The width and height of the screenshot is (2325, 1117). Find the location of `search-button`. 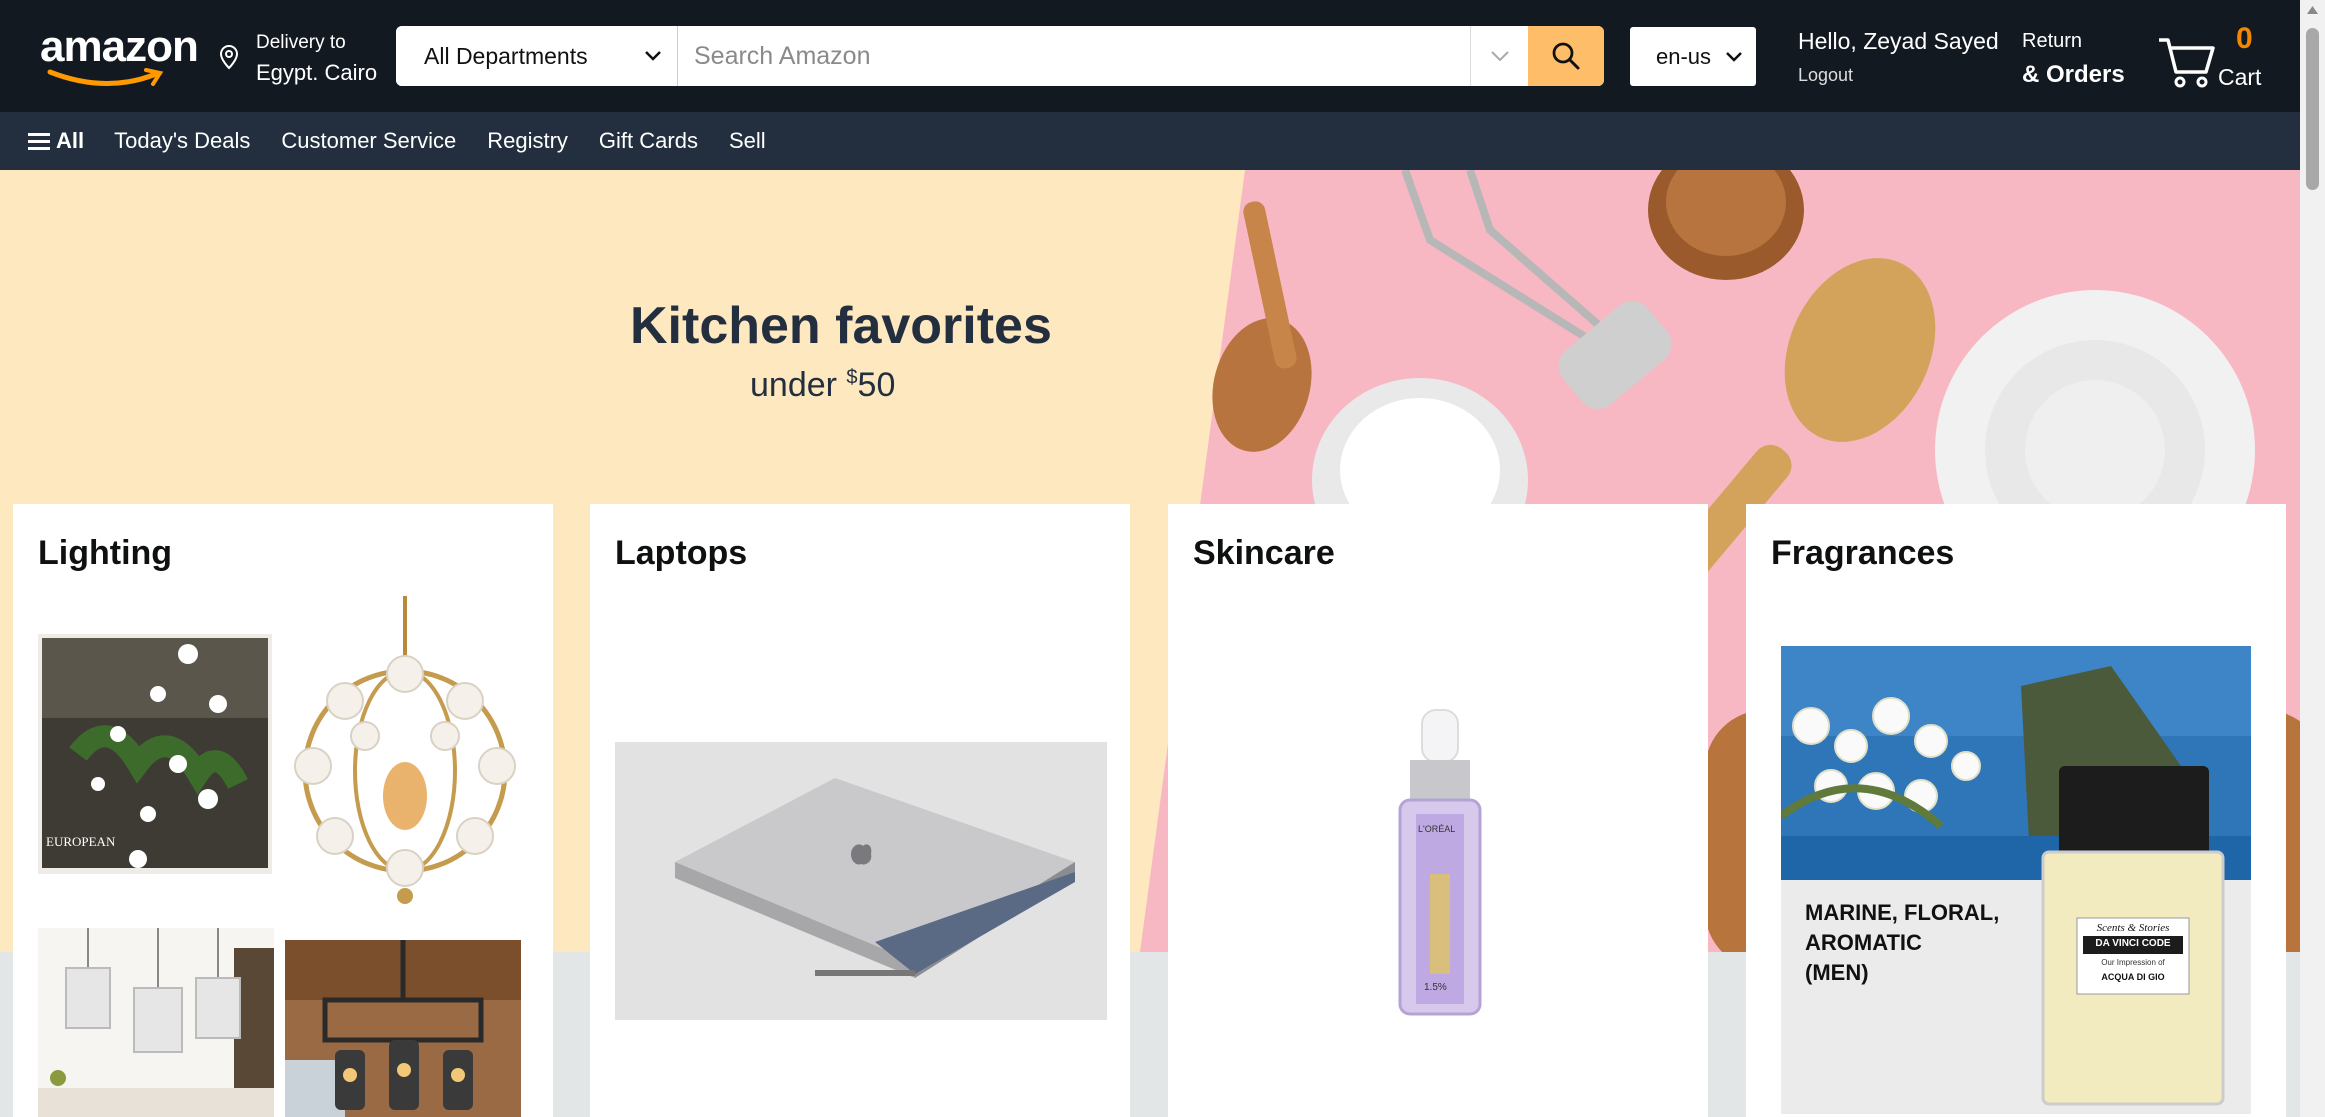

search-button is located at coordinates (1566, 56).